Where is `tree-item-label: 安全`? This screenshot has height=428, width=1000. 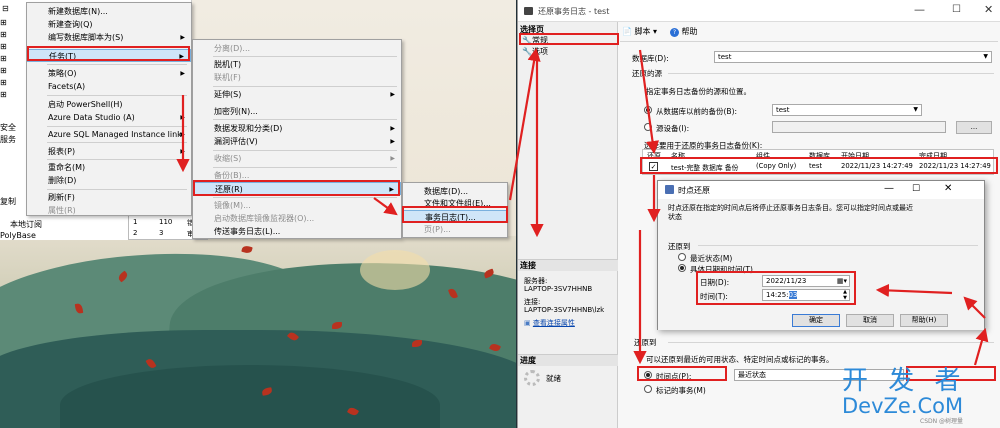 tree-item-label: 安全 is located at coordinates (8, 127).